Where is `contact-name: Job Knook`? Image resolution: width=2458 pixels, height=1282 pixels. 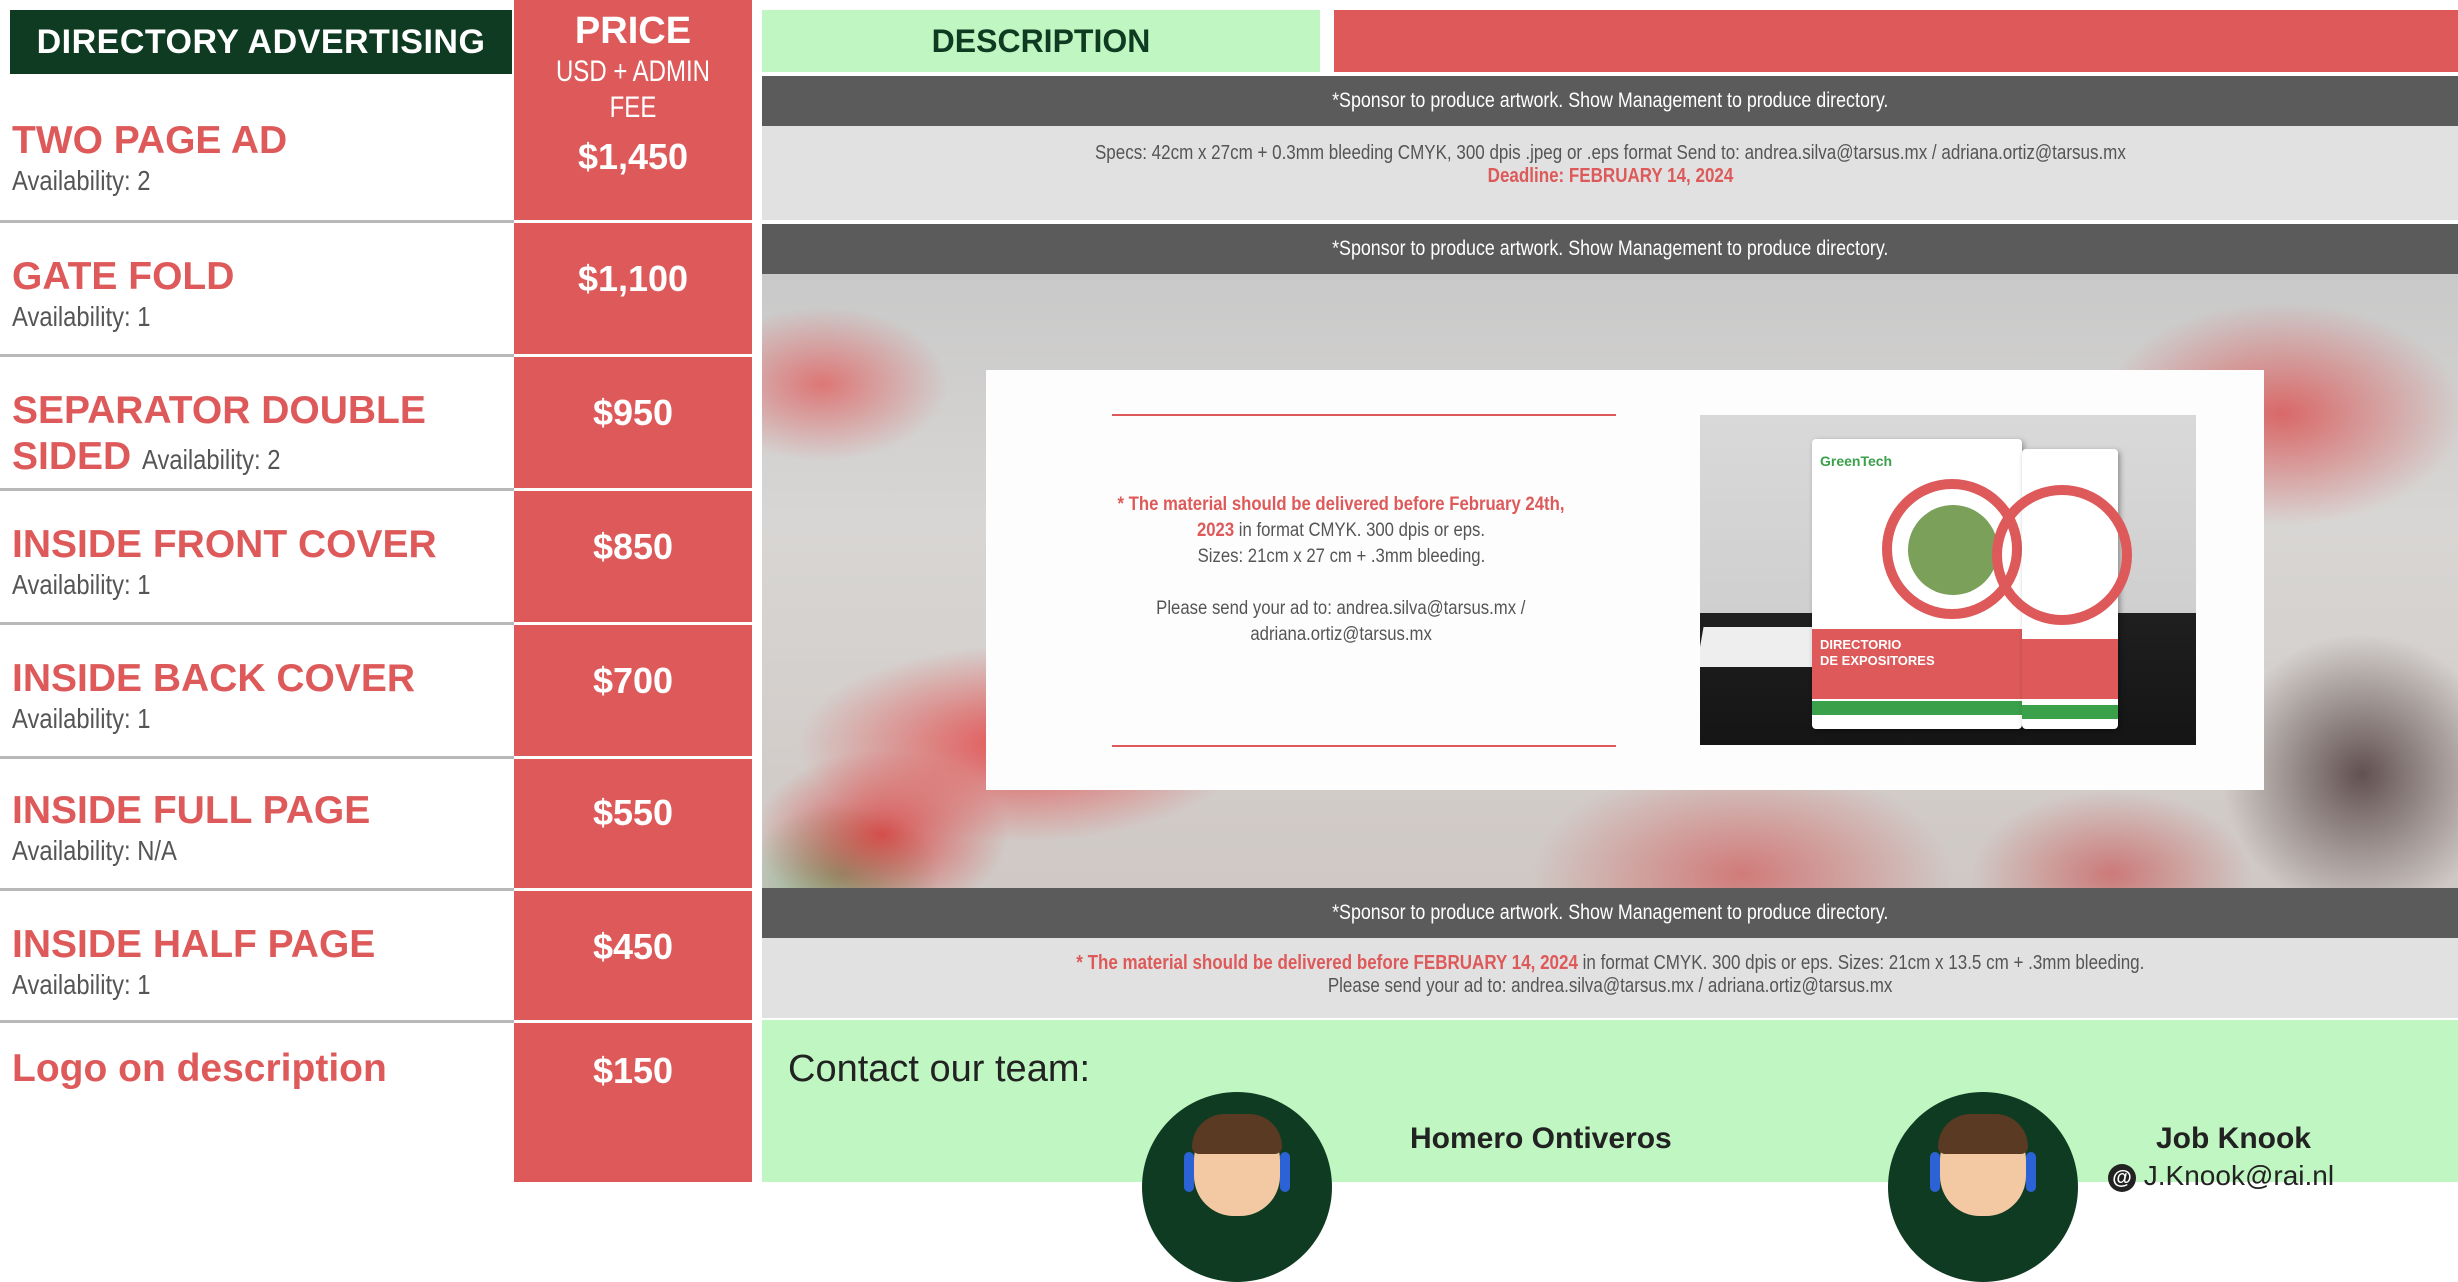 contact-name: Job Knook is located at coordinates (2233, 1138).